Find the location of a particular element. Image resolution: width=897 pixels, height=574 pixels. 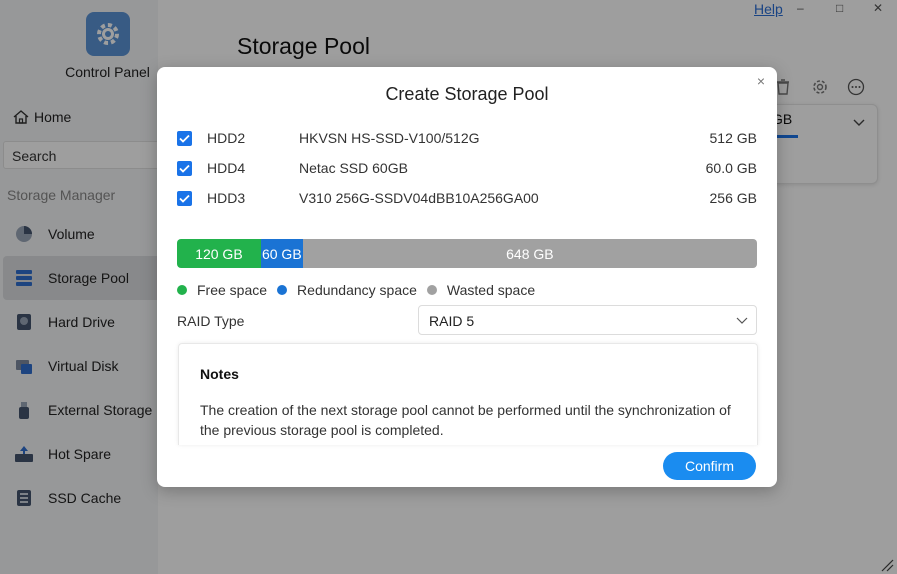

disk-model: Netac SSD 60GB is located at coordinates (353, 168).